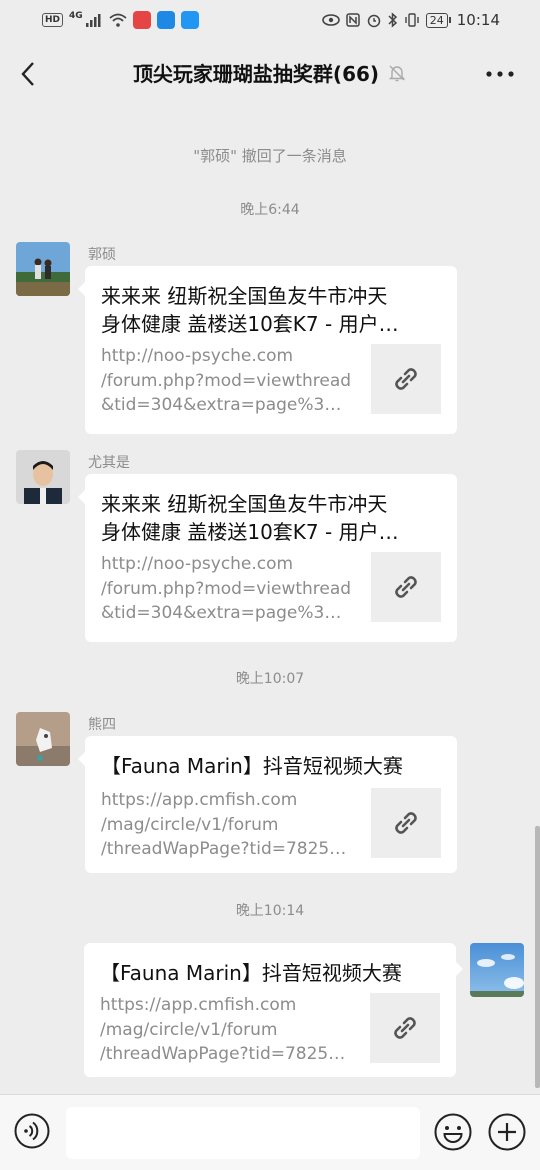 Image resolution: width=540 pixels, height=1170 pixels. What do you see at coordinates (109, 463) in the screenshot?
I see `sender-name: 尤其是` at bounding box center [109, 463].